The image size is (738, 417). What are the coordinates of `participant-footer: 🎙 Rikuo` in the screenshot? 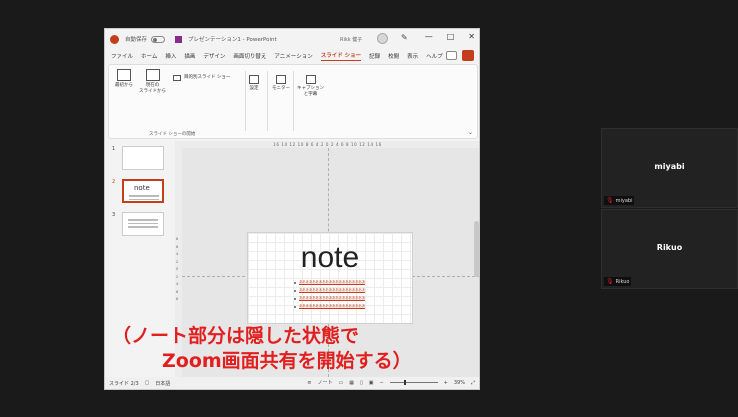 It's located at (618, 281).